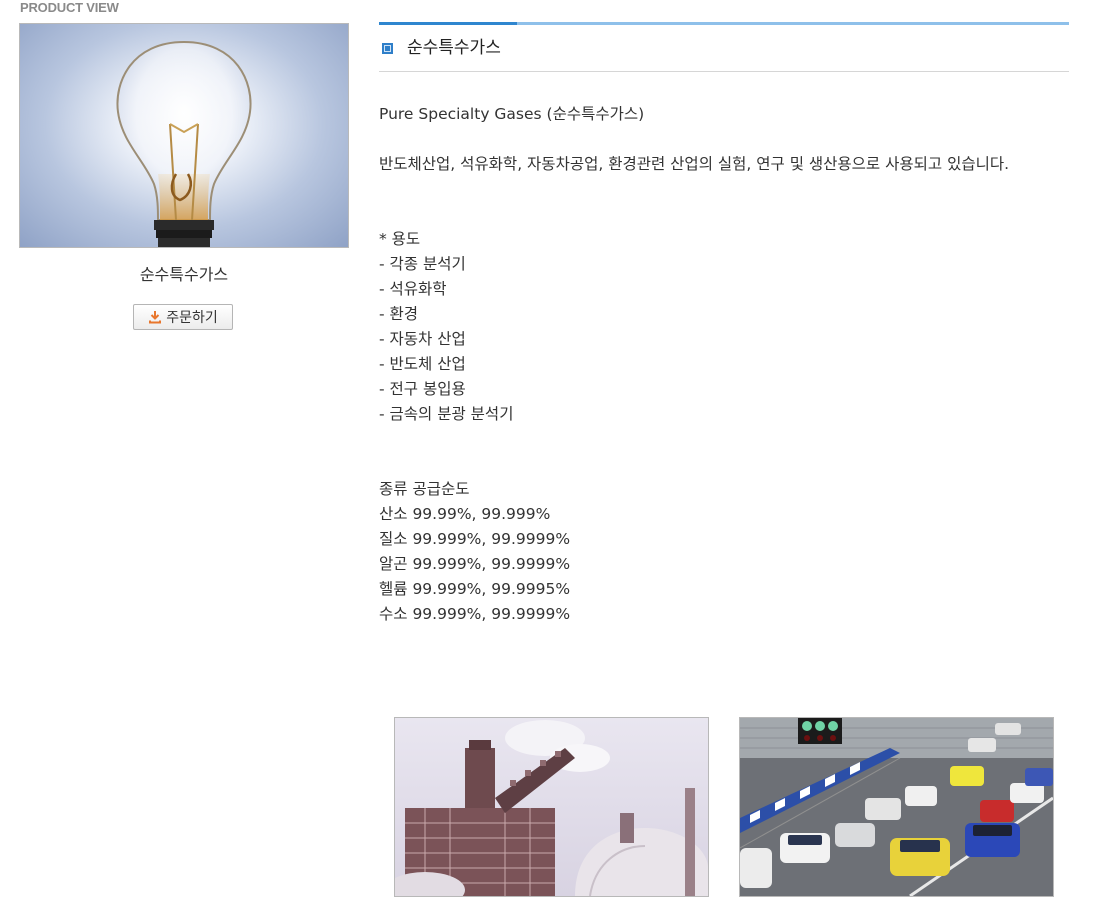  I want to click on title-divider, so click(724, 71).